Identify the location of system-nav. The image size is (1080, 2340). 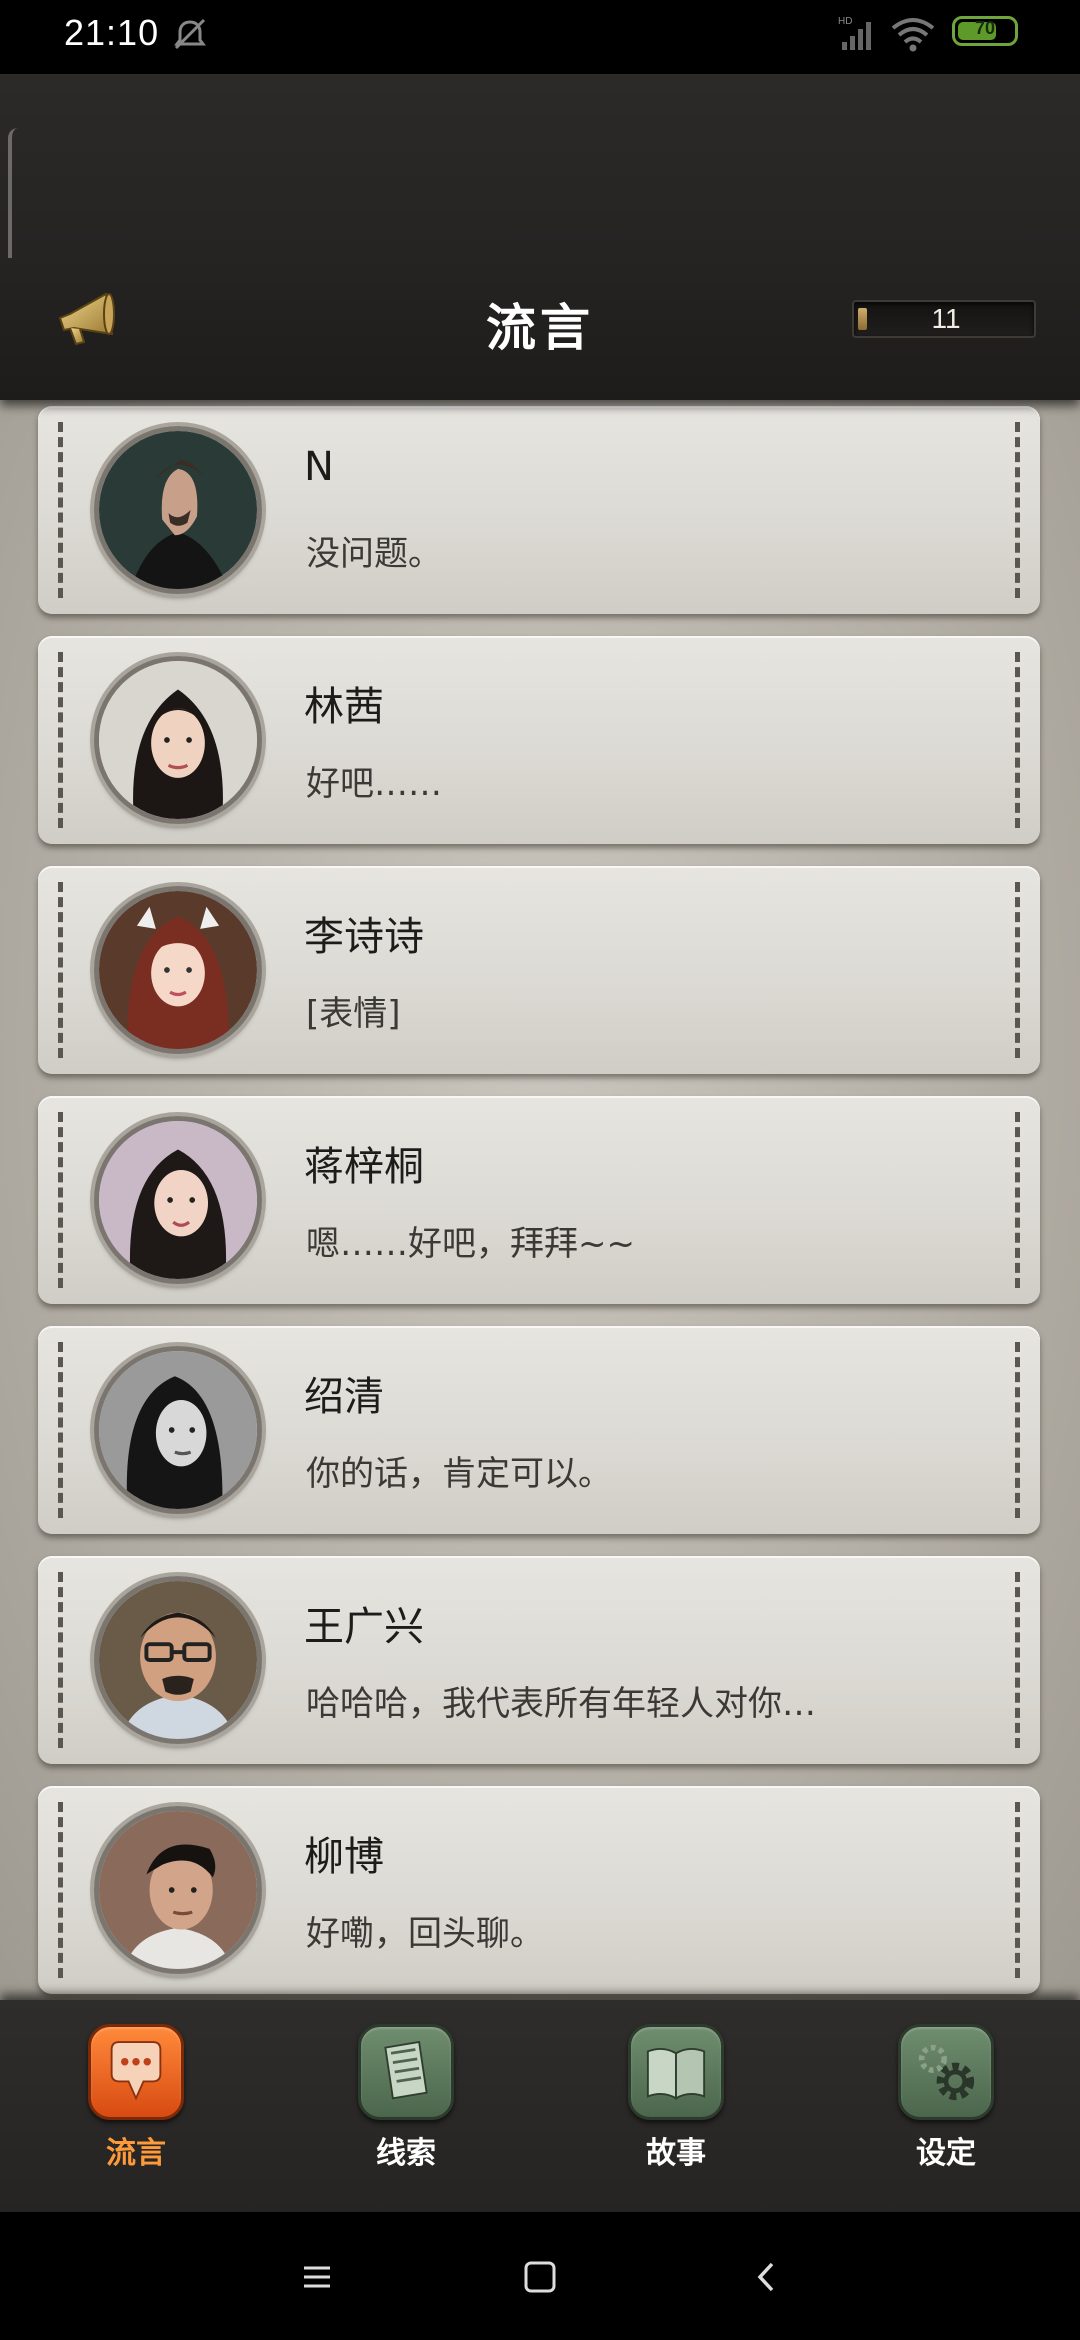
(540, 2276).